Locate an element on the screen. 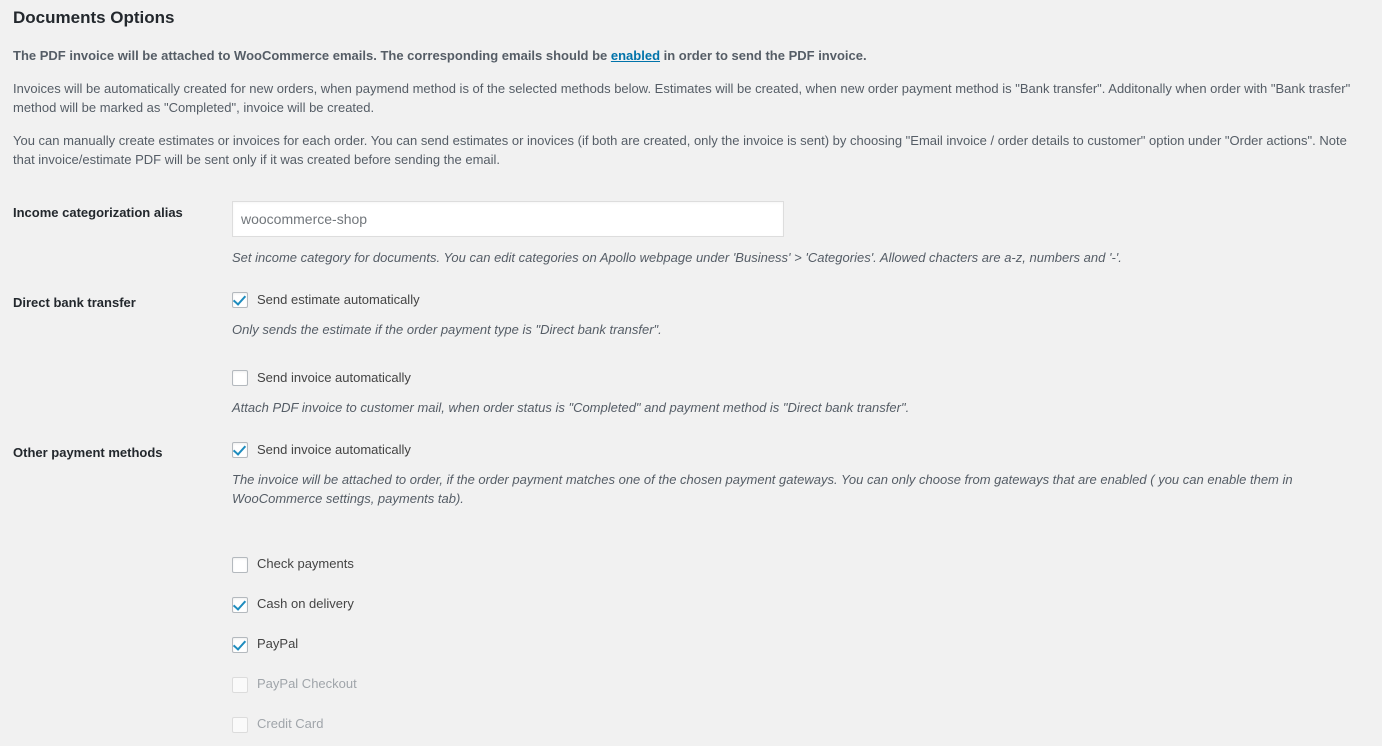 This screenshot has width=1382, height=746. label-income-categorization-alias: Income categorization alias is located at coordinates (98, 212).